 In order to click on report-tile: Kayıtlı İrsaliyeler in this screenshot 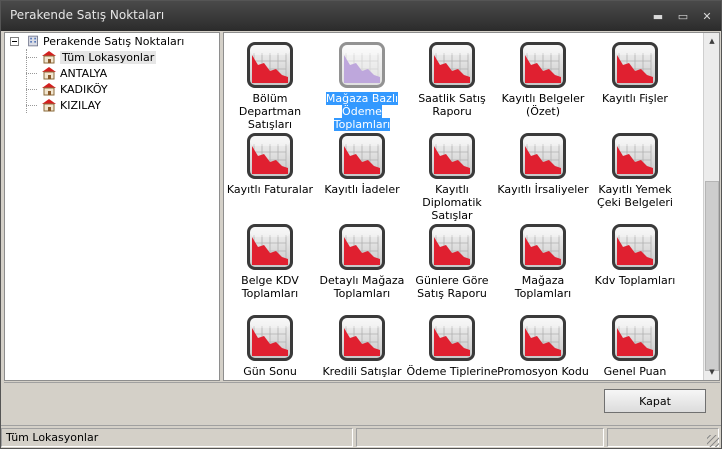, I will do `click(543, 171)`.